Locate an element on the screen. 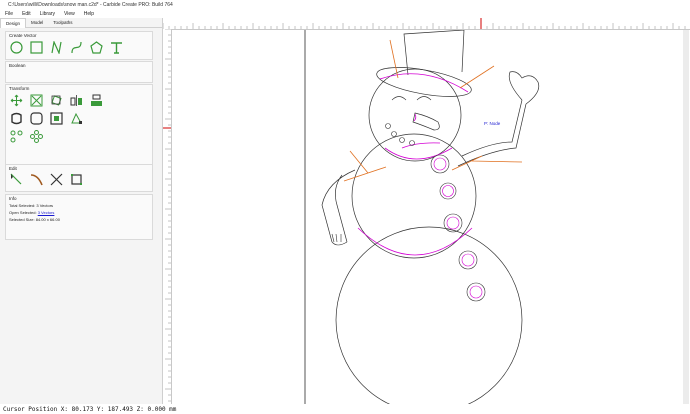 This screenshot has height=414, width=690. total-selected-value: 3 Vectors is located at coordinates (45, 205).